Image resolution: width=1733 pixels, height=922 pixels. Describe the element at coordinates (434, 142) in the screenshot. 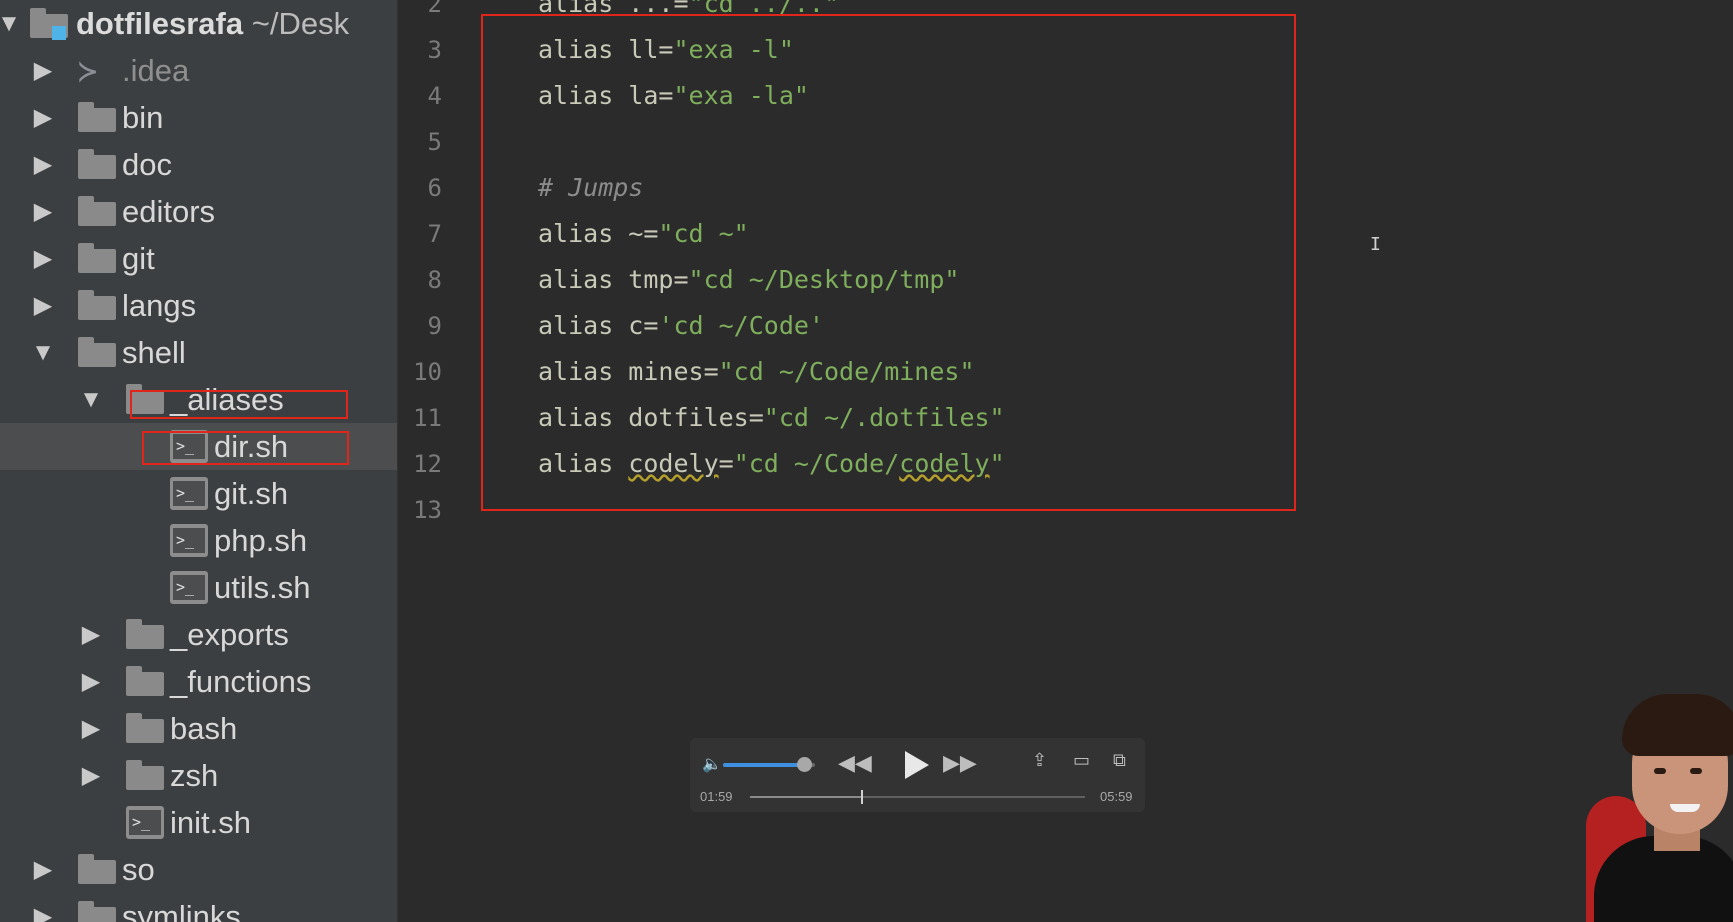

I see `line-number: 5` at that location.